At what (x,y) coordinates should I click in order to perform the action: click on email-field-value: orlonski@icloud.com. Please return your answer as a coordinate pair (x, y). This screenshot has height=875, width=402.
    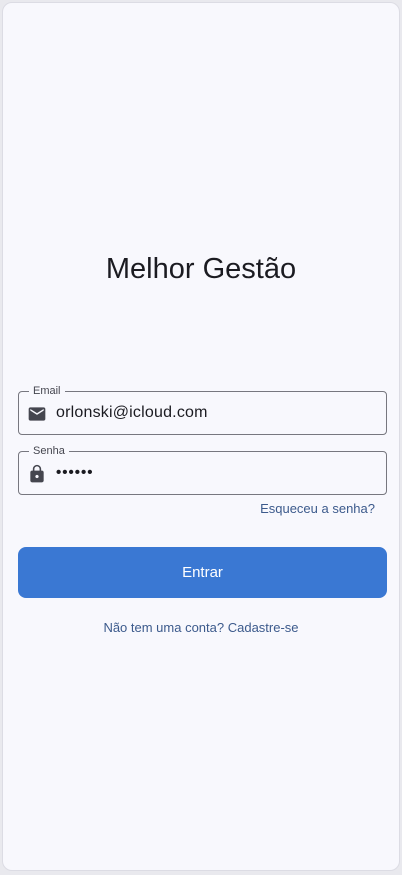
    Looking at the image, I should click on (132, 412).